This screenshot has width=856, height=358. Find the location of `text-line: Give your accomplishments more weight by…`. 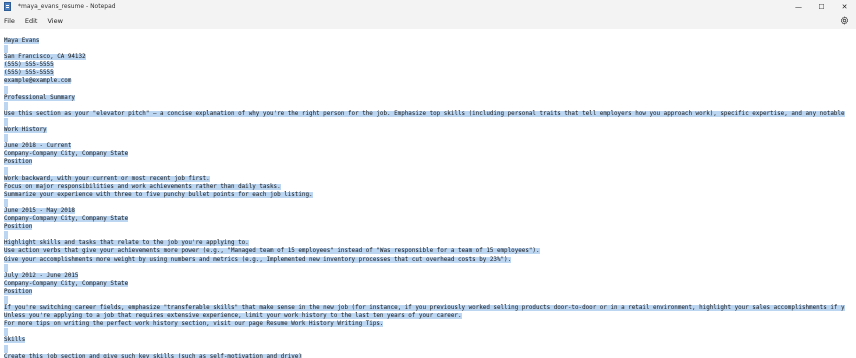

text-line: Give your accomplishments more weight by… is located at coordinates (424, 260).